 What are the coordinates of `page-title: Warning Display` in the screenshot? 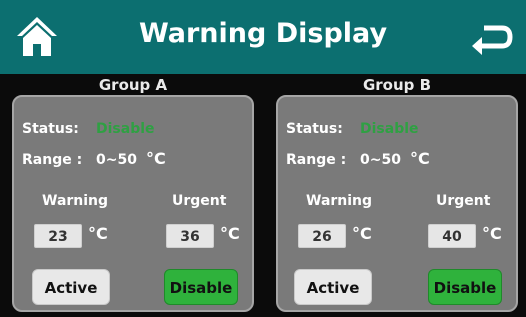 It's located at (263, 33).